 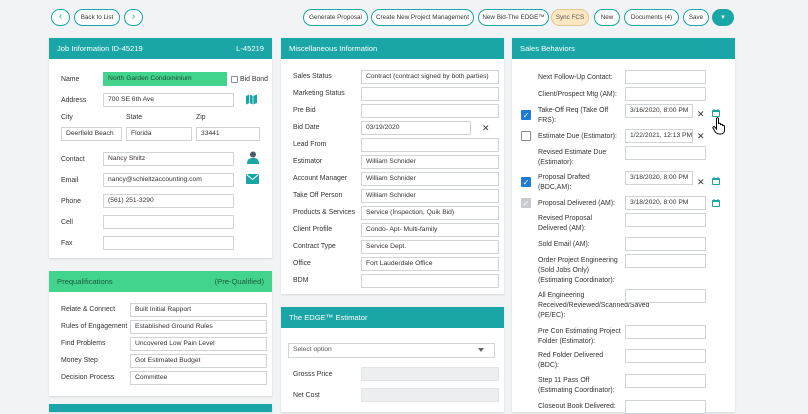 I want to click on products-services-field: Service (Inspection, Quik Bid), so click(x=430, y=213).